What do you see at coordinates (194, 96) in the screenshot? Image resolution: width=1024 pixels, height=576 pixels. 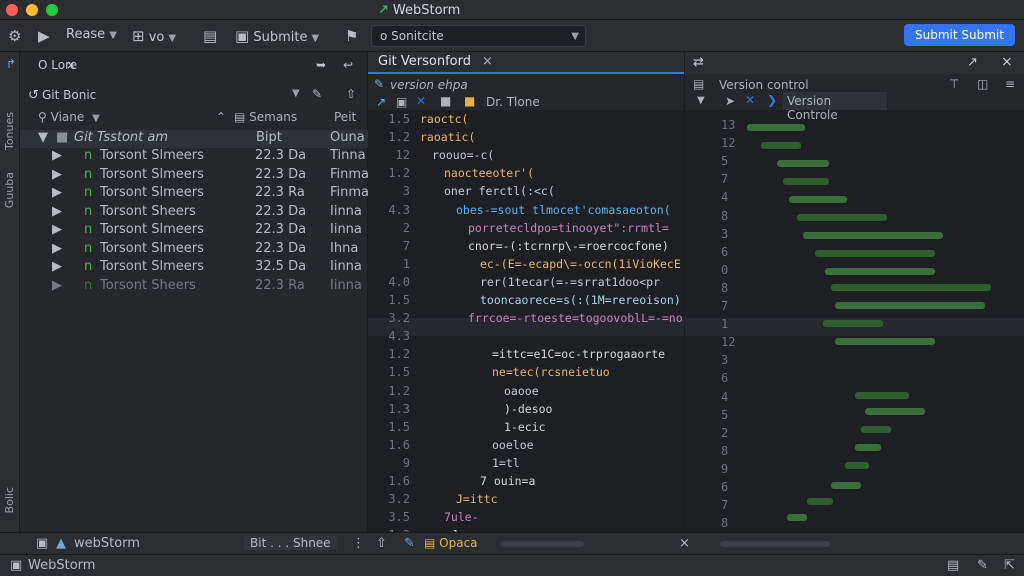 I see `branch-field: ↺ Git Bonic ▼ ✎ ⇧` at bounding box center [194, 96].